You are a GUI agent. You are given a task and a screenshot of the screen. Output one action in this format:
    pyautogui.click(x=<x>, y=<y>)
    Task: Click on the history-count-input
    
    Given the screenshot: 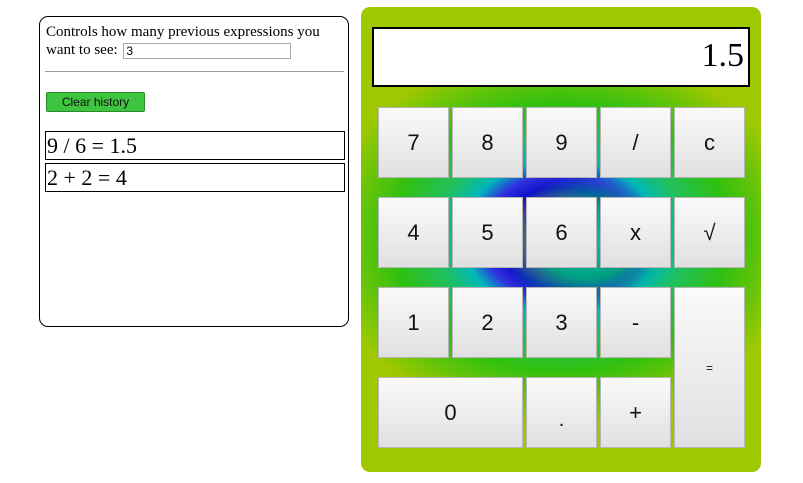 What is the action you would take?
    pyautogui.click(x=207, y=50)
    